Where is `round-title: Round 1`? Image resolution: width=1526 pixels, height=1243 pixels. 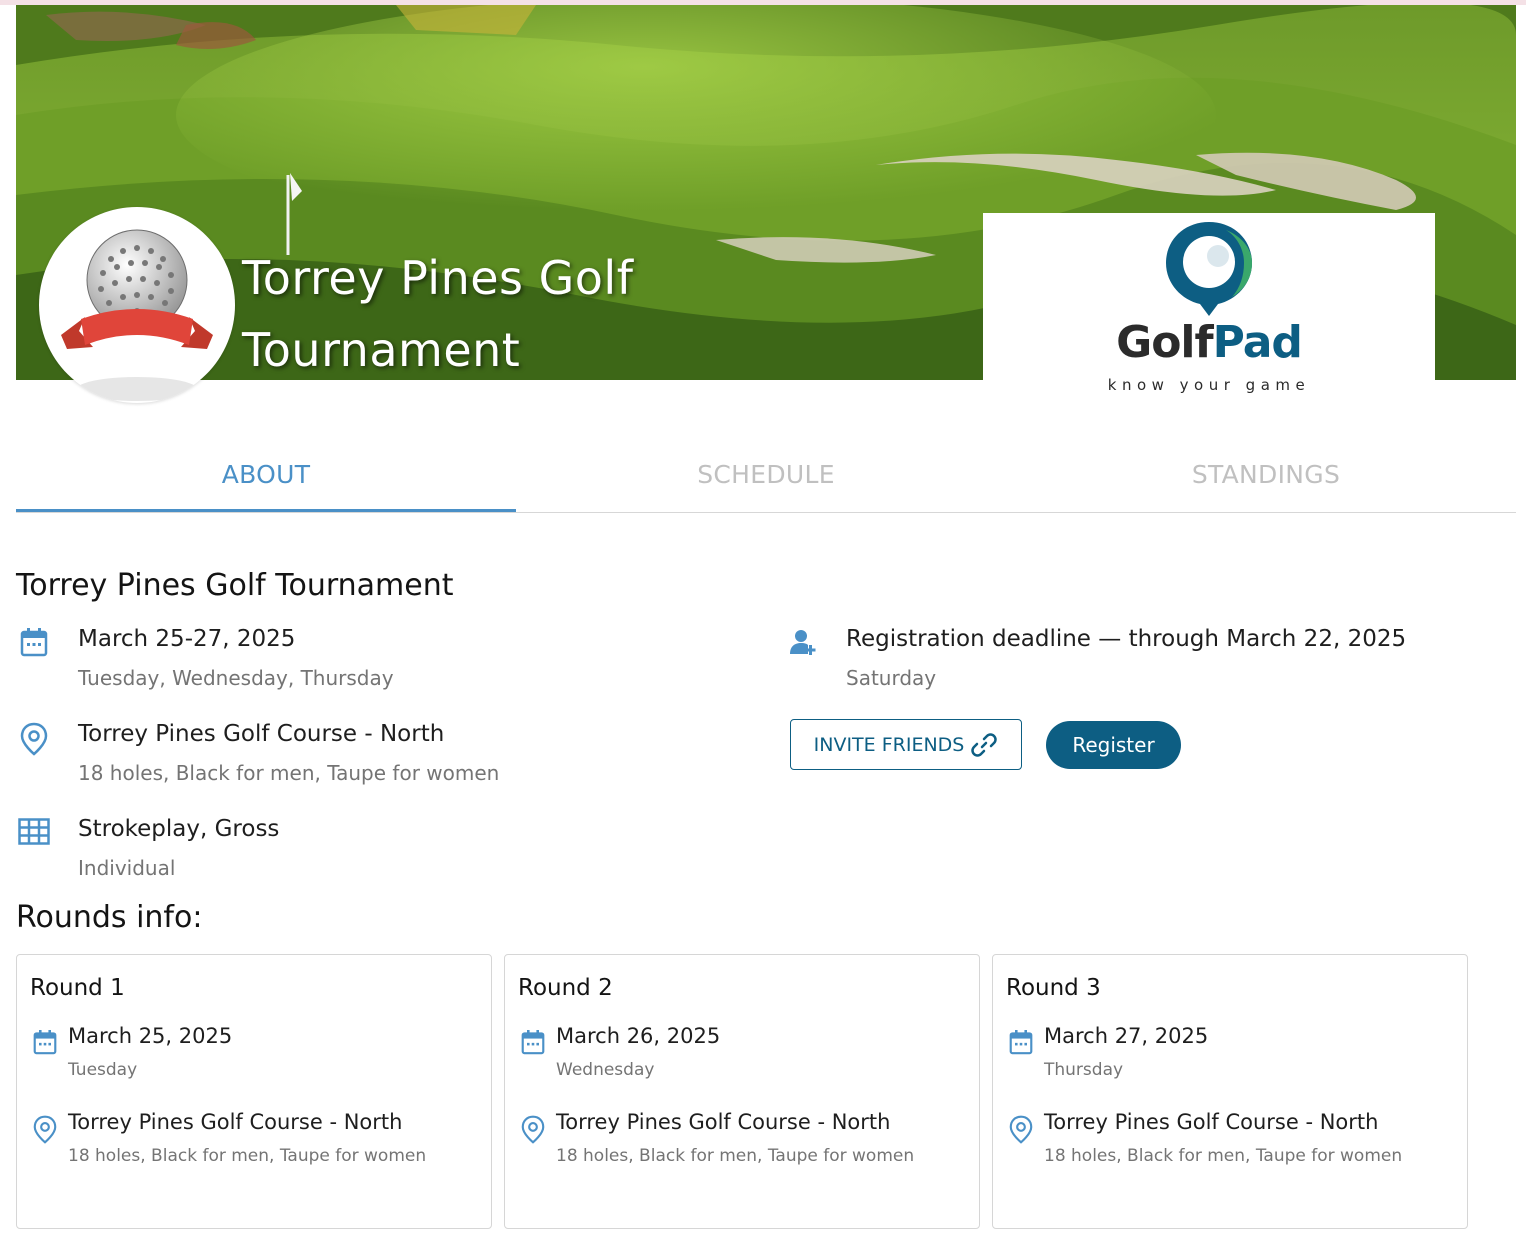
round-title: Round 1 is located at coordinates (77, 988).